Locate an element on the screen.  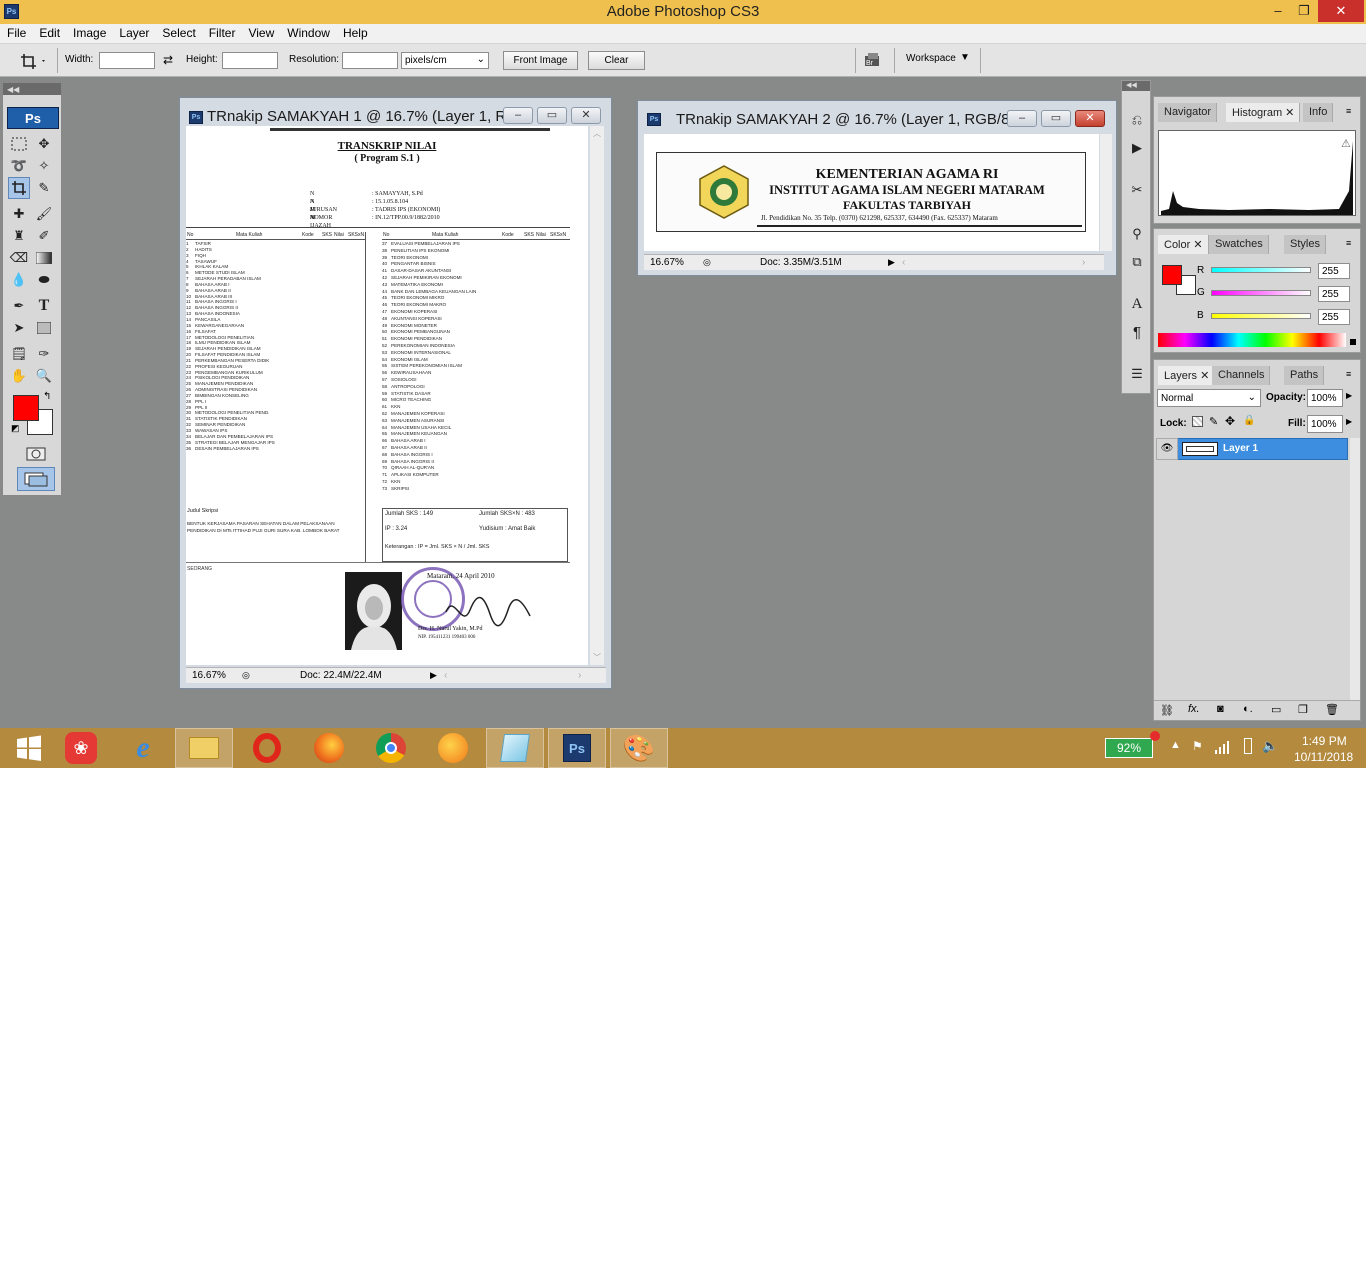
brush-tool-icon: 🖌 is located at coordinates (44, 214).